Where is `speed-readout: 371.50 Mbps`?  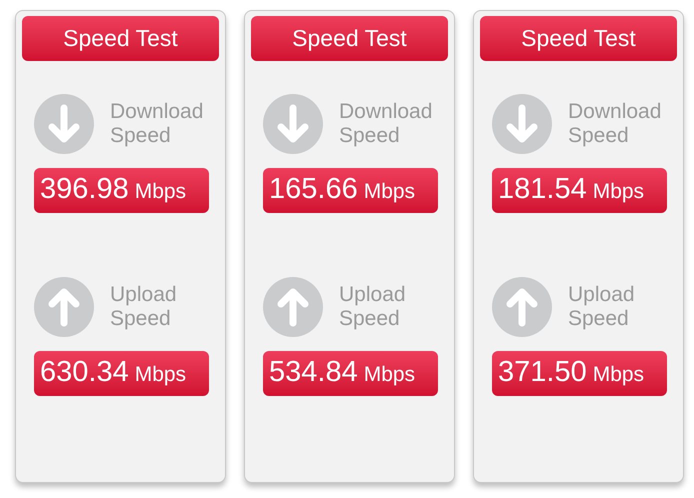 speed-readout: 371.50 Mbps is located at coordinates (579, 373).